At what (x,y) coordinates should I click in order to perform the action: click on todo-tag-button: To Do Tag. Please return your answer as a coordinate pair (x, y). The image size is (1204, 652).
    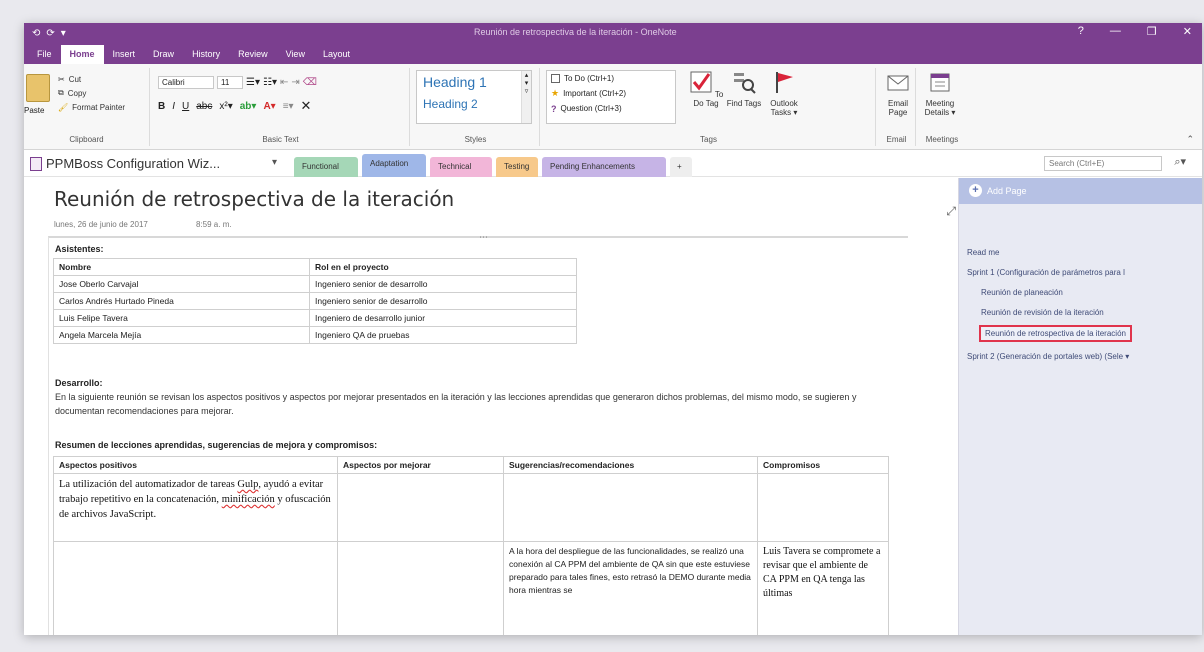
    Looking at the image, I should click on (706, 89).